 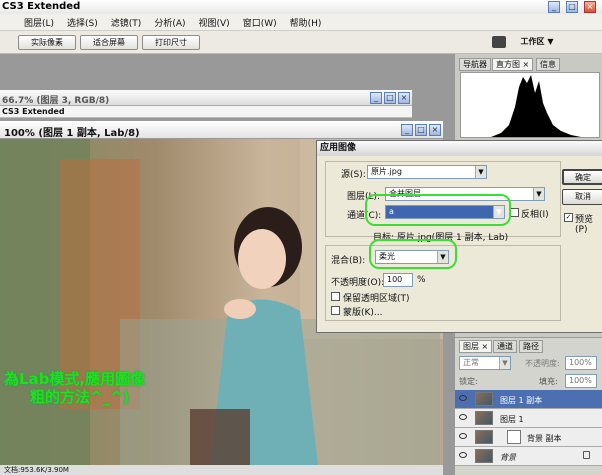 I want to click on fill-input: 100%, so click(x=581, y=381).